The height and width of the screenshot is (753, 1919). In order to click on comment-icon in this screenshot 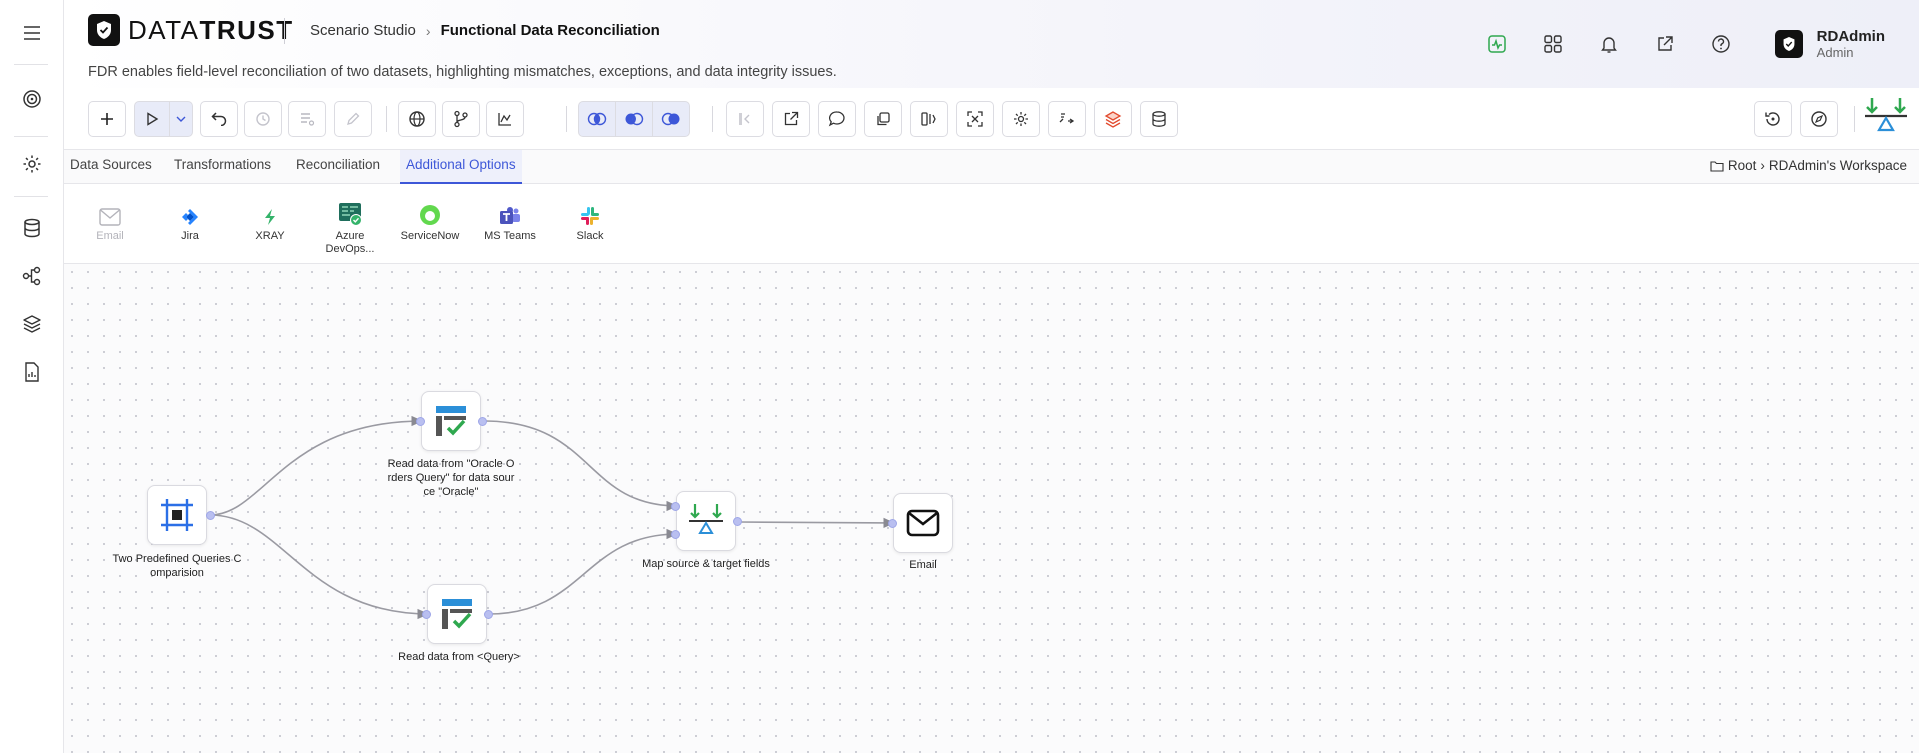, I will do `click(837, 119)`.